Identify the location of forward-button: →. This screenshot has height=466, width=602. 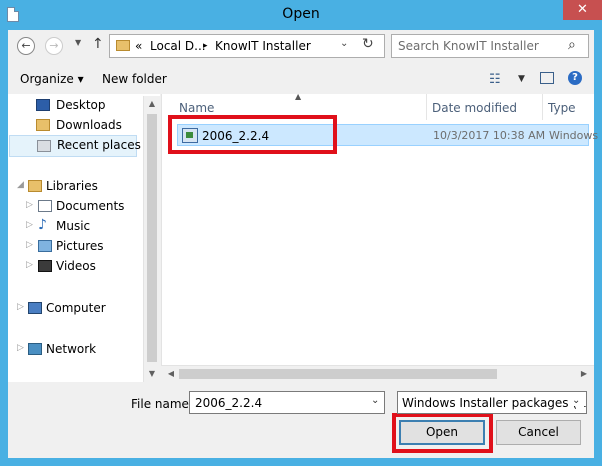
(54, 46).